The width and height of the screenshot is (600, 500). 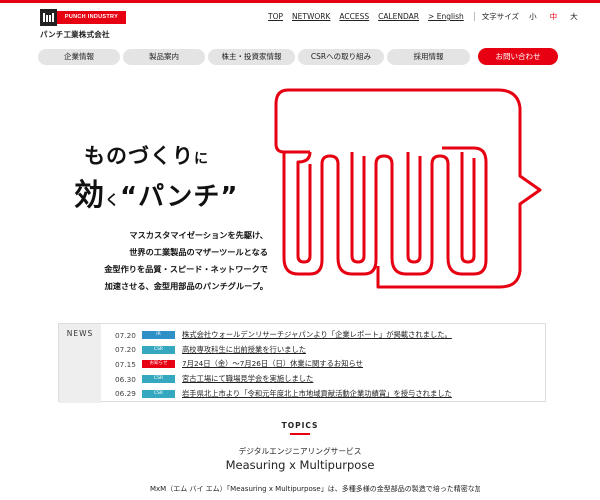 I want to click on font-size-large-button: 大, so click(x=574, y=16).